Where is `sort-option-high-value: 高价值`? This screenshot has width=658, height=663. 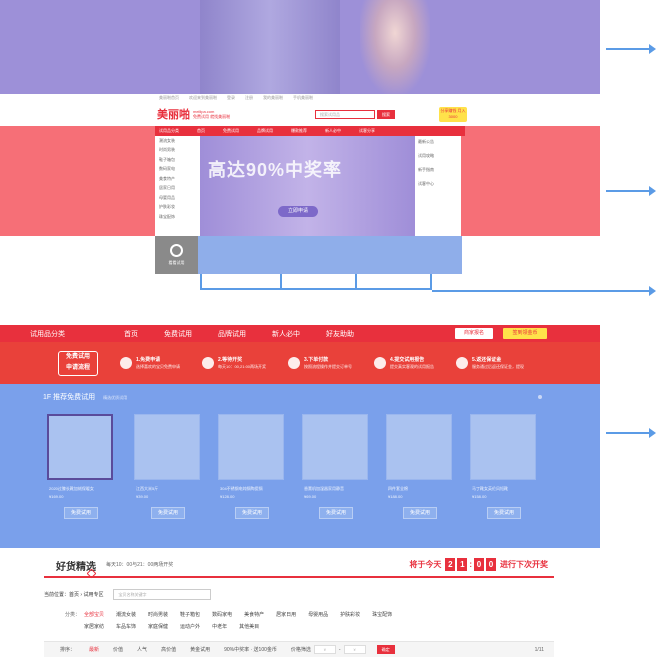
sort-option-high-value: 高价值 is located at coordinates (168, 649).